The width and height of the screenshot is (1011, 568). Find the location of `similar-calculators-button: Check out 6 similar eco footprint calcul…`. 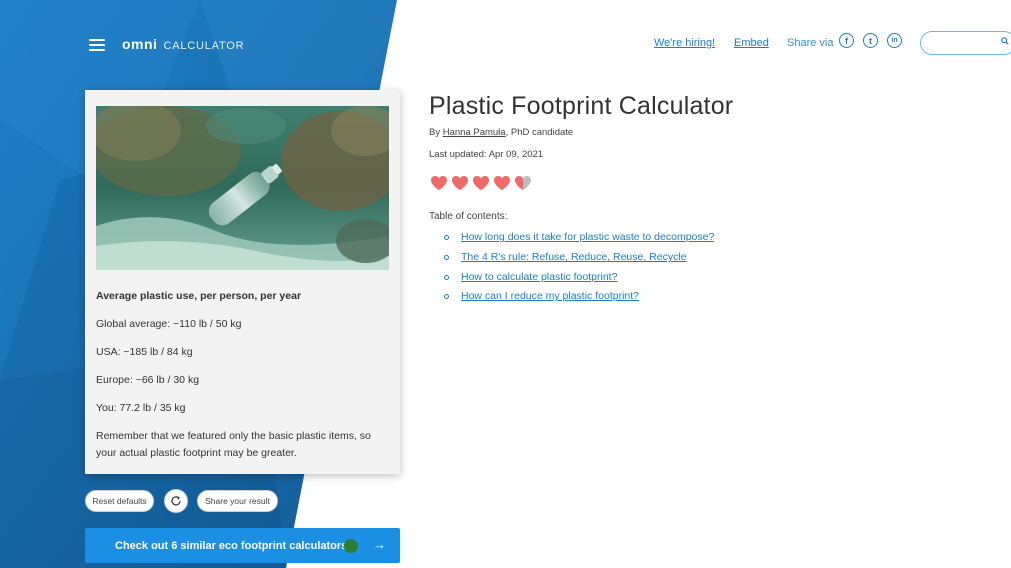

similar-calculators-button: Check out 6 similar eco footprint calcul… is located at coordinates (242, 545).